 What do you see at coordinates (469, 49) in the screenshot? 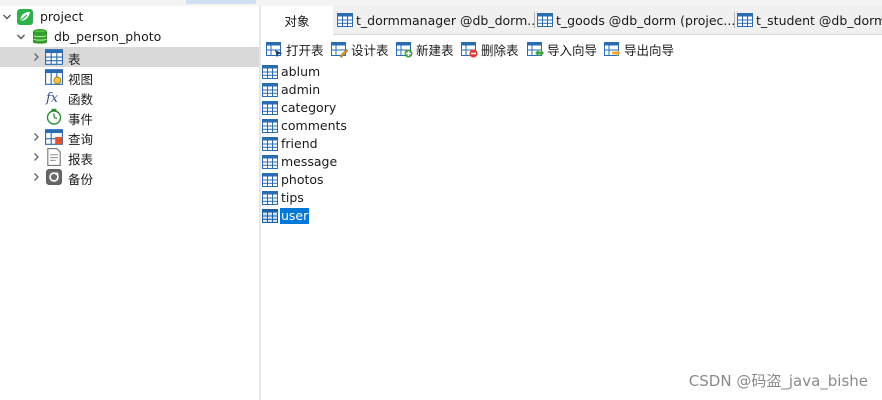
I see `delete-table-icon` at bounding box center [469, 49].